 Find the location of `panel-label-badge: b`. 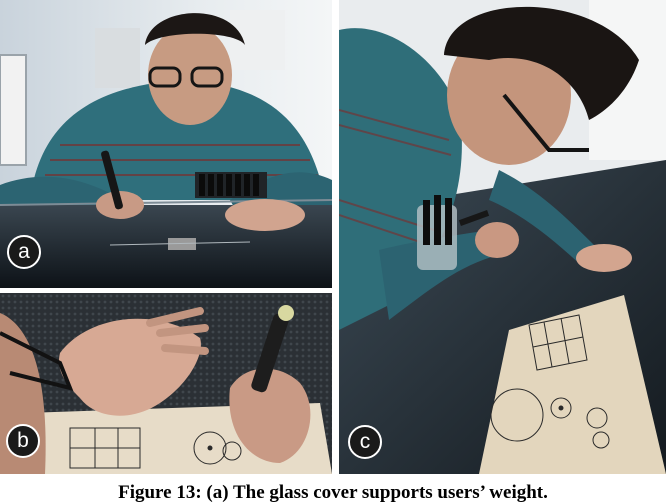

panel-label-badge: b is located at coordinates (23, 441).